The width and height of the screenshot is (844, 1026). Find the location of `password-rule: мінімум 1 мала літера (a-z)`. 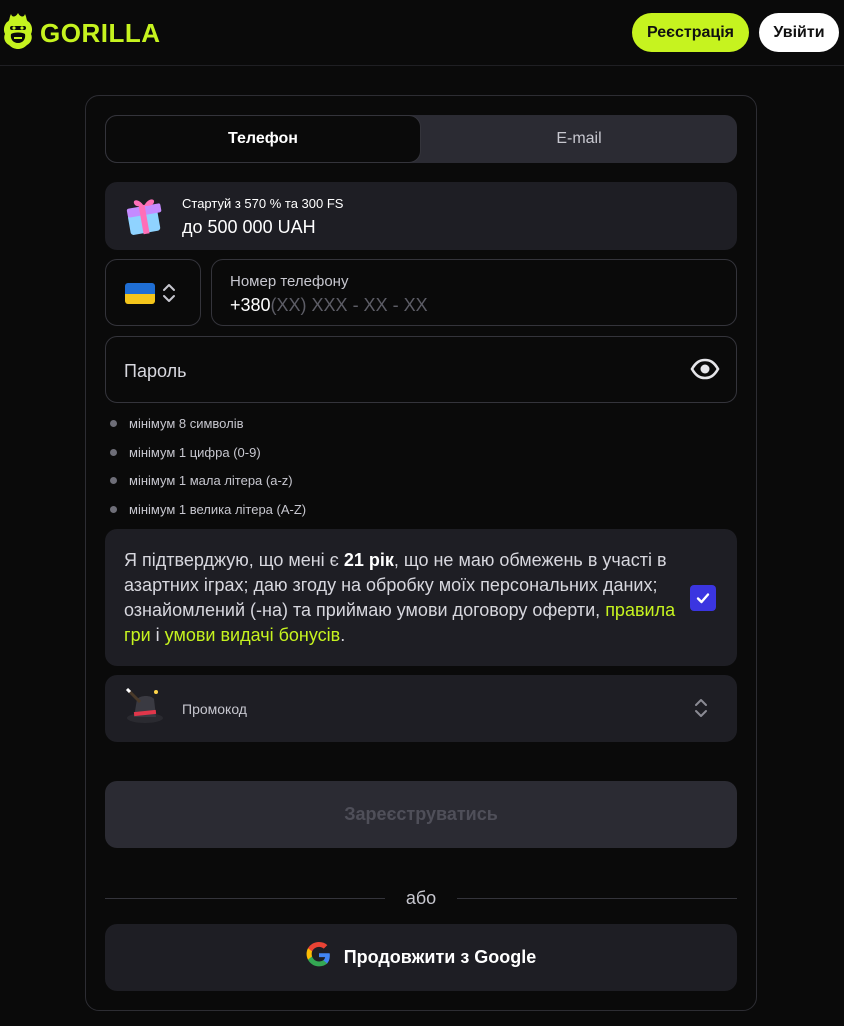

password-rule: мінімум 1 мала літера (a-z) is located at coordinates (201, 480).